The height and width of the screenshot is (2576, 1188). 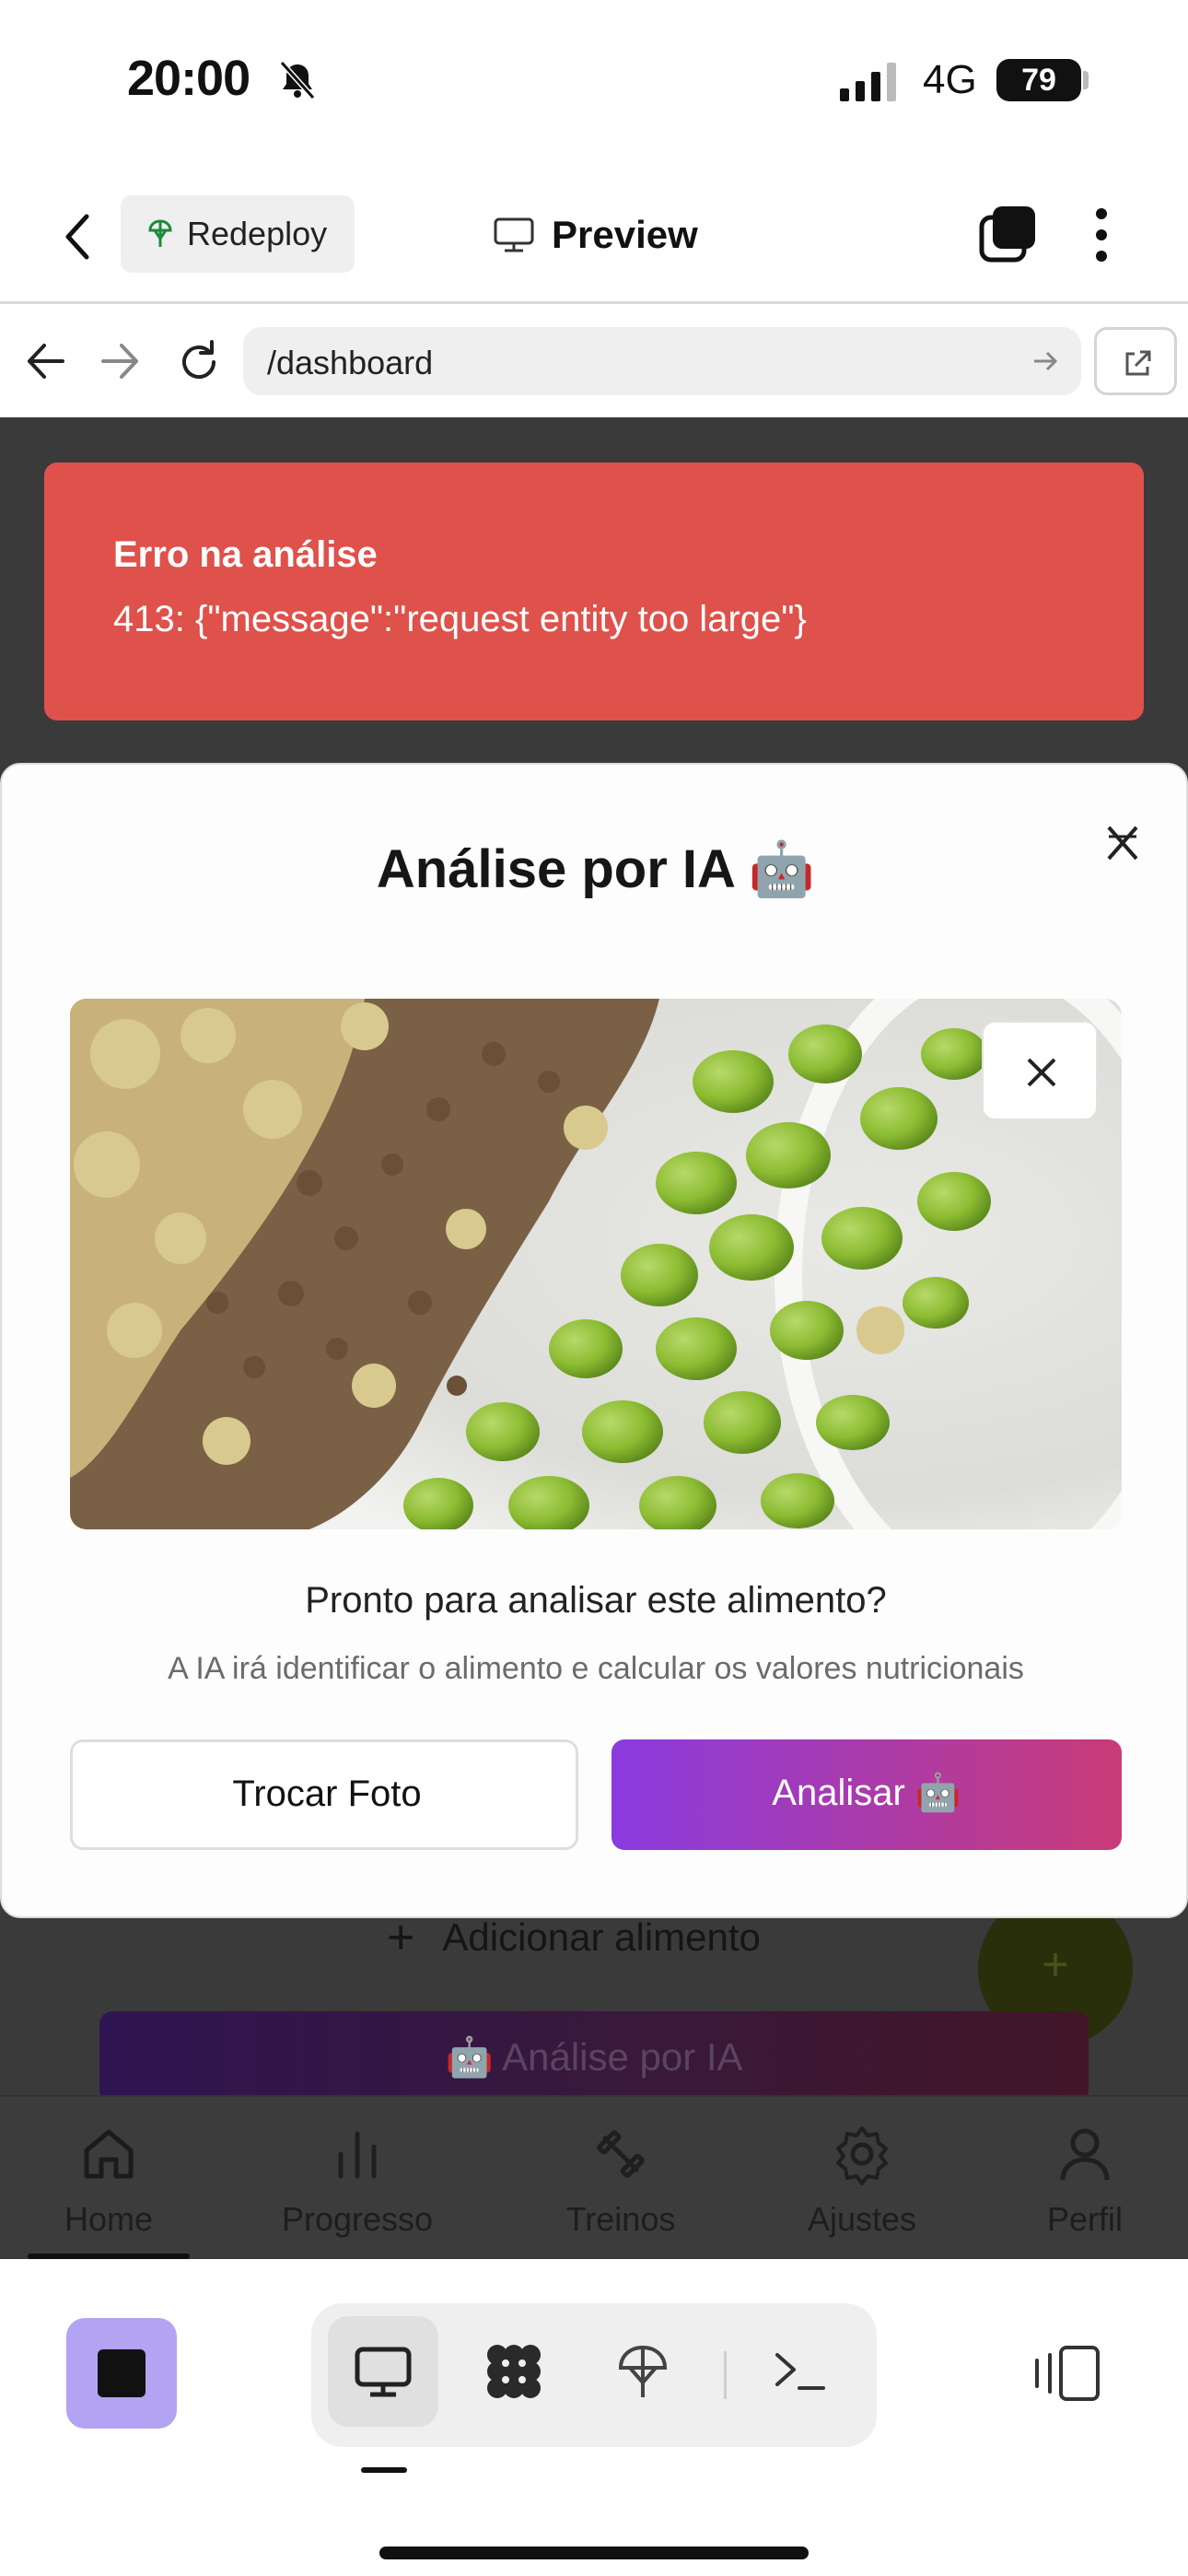 I want to click on nav-item-home: Home, so click(x=109, y=2179).